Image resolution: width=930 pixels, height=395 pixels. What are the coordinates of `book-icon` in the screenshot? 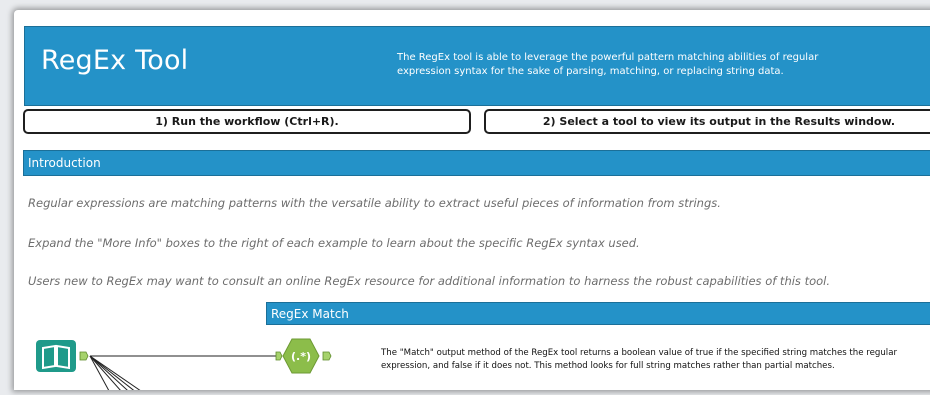 It's located at (62, 356).